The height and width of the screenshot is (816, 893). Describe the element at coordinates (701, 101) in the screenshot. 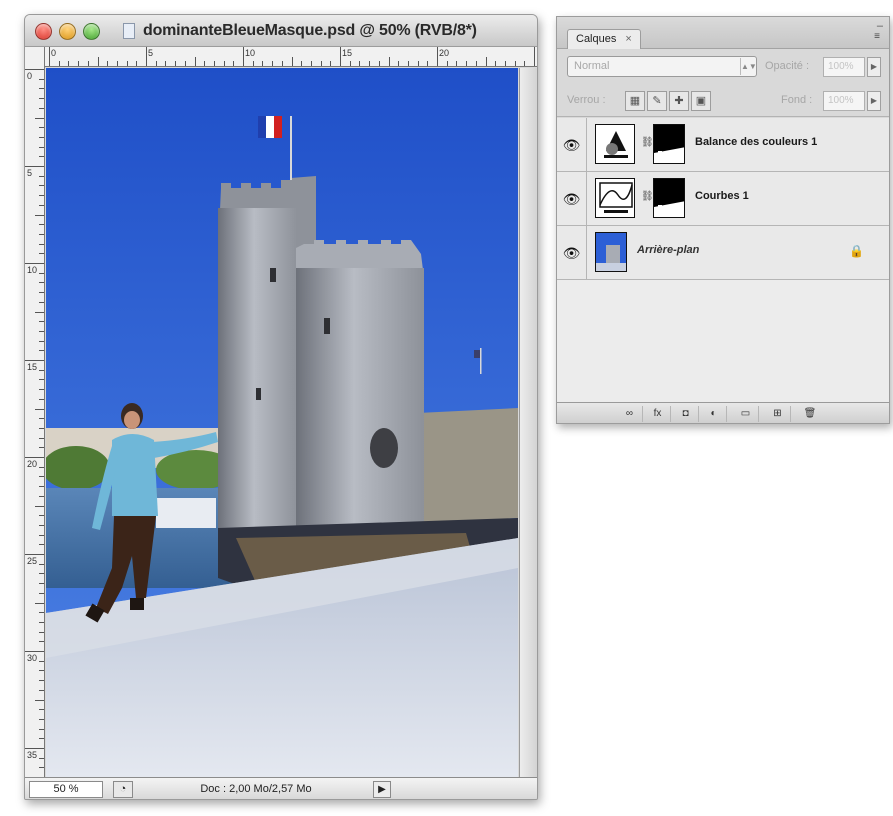

I see `lock-all-icon: ▣` at that location.